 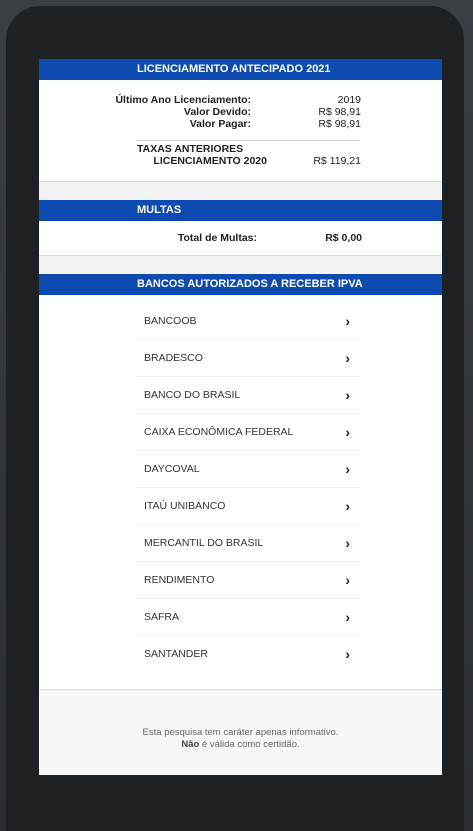 I want to click on ultimo-ano-row: Último Ano Licenciamento: 2019, so click(x=240, y=100).